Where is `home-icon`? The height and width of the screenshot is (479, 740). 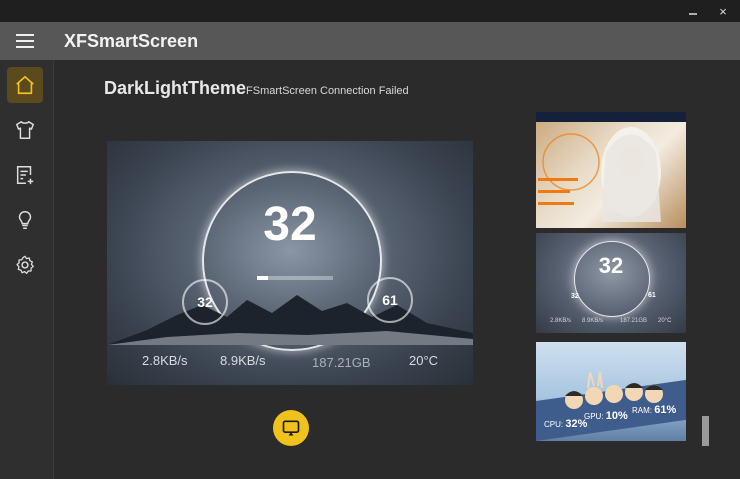
home-icon is located at coordinates (25, 85).